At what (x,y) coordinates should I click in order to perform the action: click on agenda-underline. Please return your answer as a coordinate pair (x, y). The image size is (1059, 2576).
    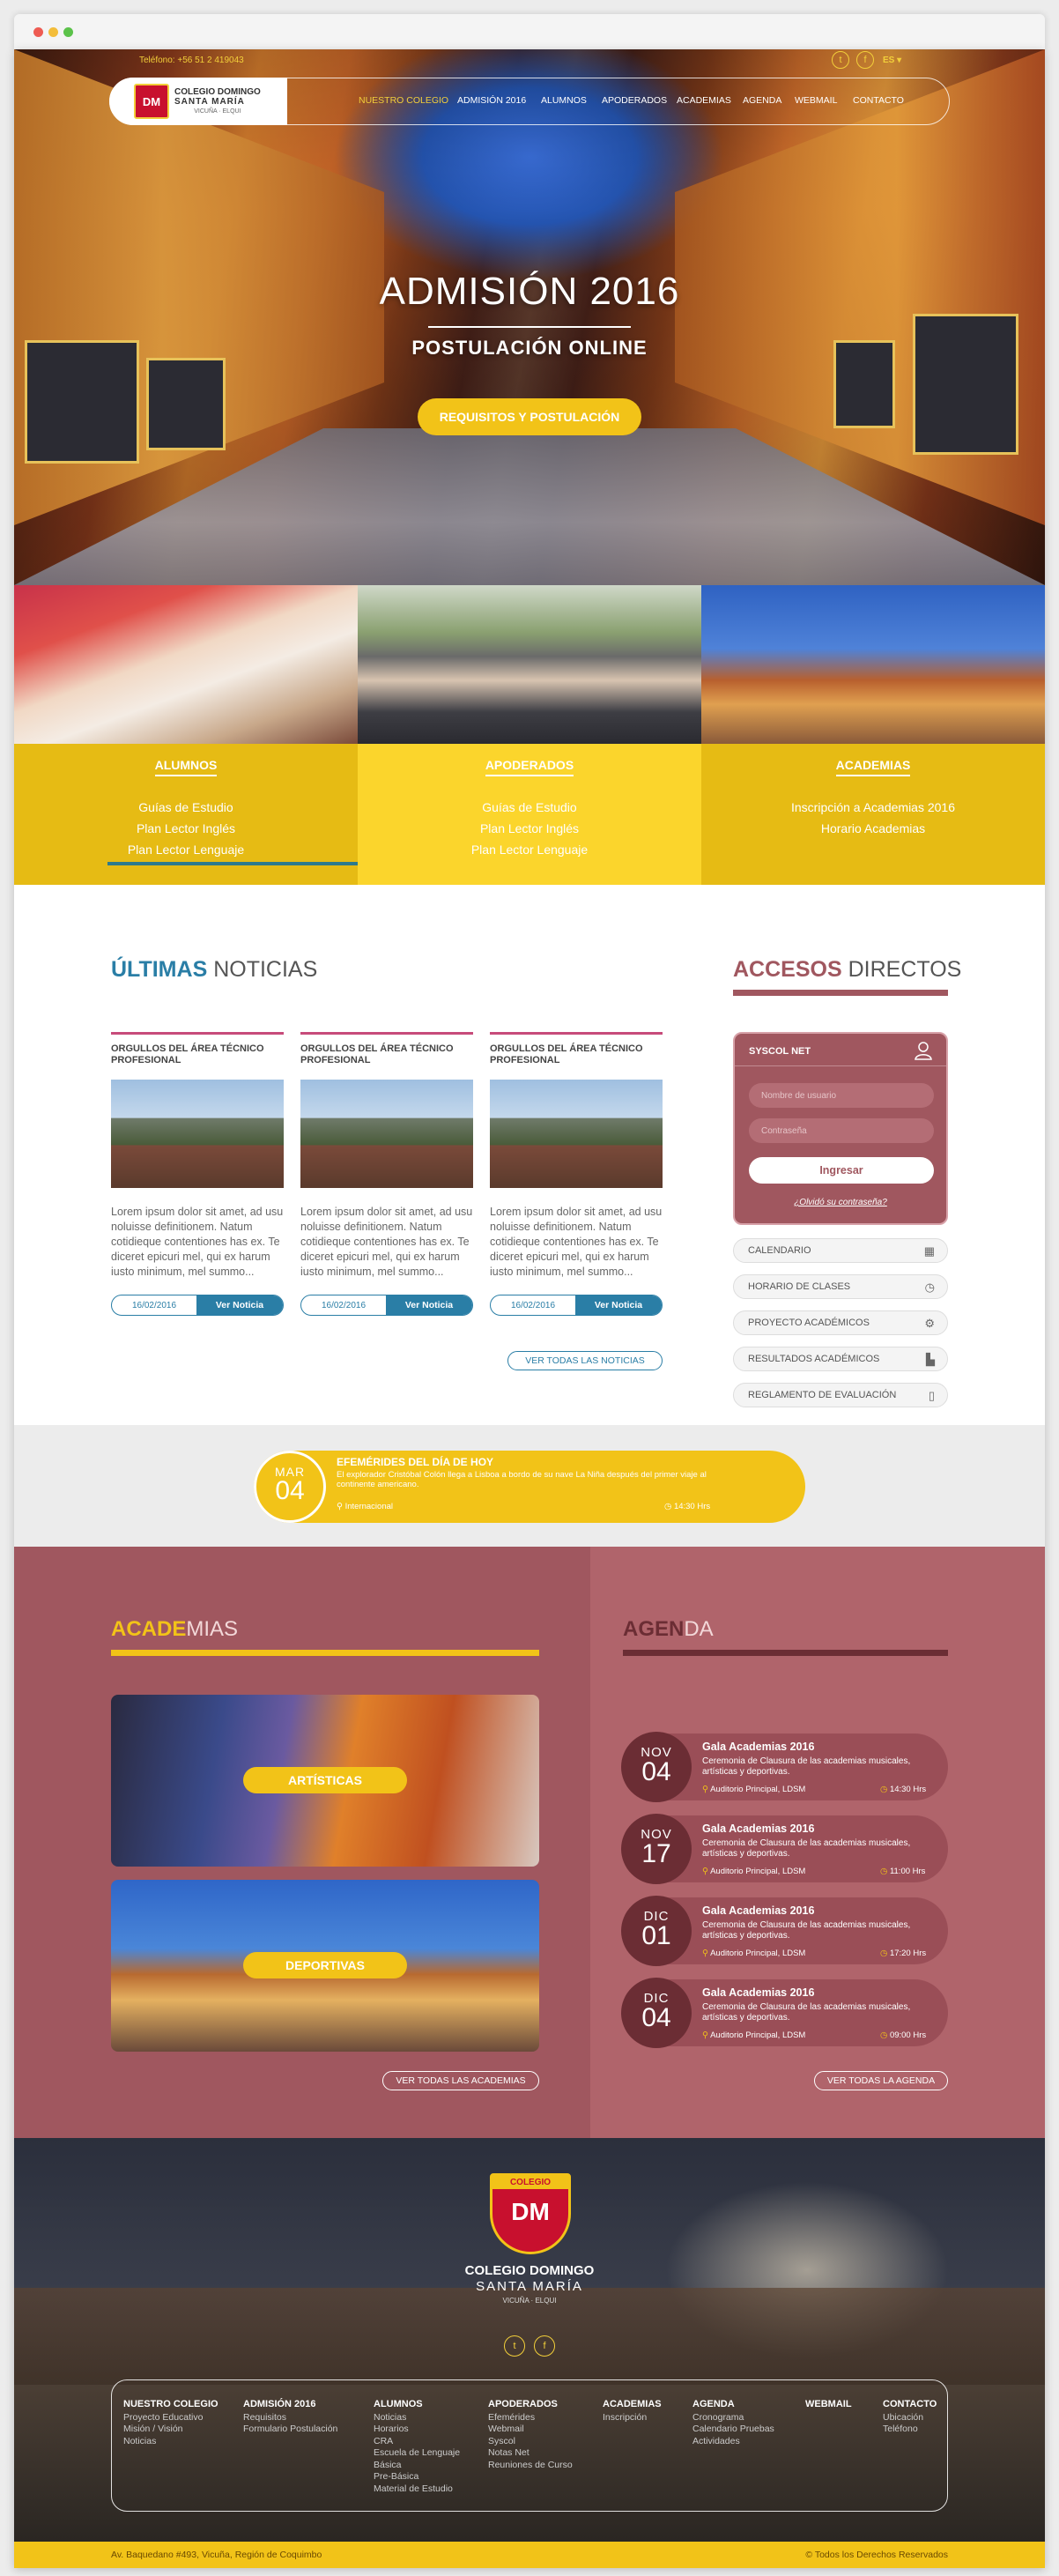
    Looking at the image, I should click on (785, 1653).